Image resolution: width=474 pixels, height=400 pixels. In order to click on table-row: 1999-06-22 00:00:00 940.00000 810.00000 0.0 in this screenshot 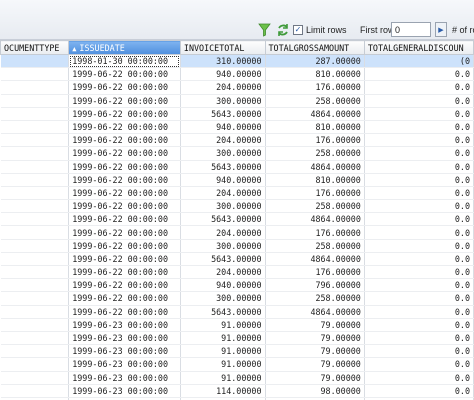, I will do `click(237, 74)`.